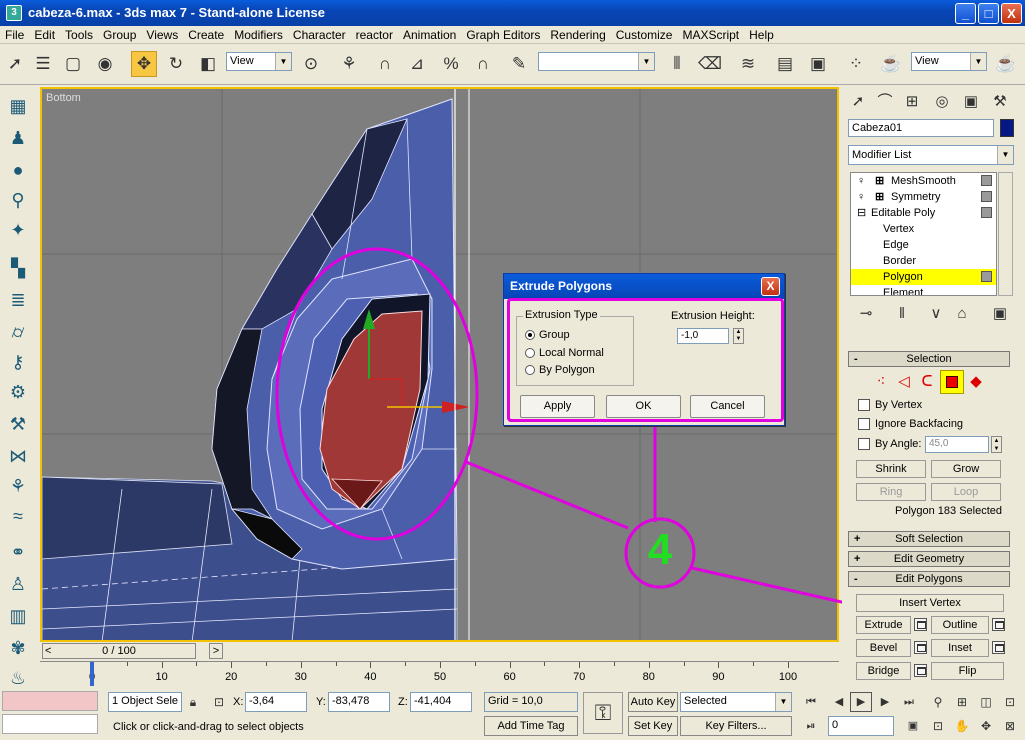 Image resolution: width=1025 pixels, height=740 pixels. What do you see at coordinates (861, 213) in the screenshot?
I see `collapse-icon: ⊟` at bounding box center [861, 213].